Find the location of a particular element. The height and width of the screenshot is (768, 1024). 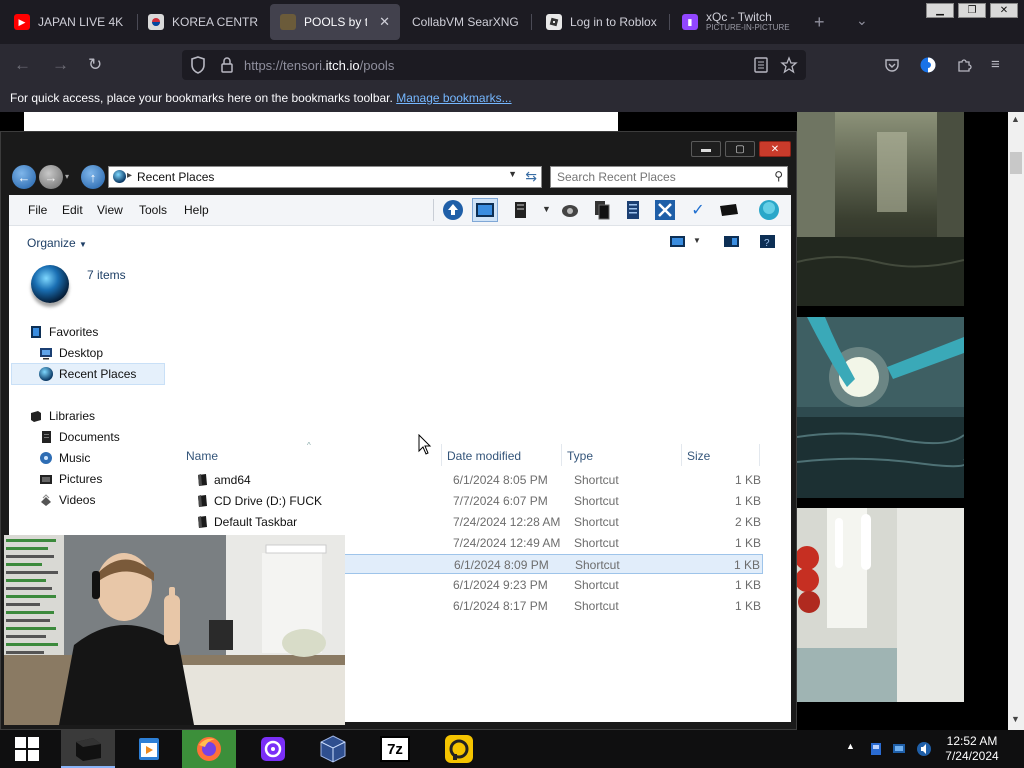

list-all-tabs-button: ⌄ is located at coordinates (862, 20).